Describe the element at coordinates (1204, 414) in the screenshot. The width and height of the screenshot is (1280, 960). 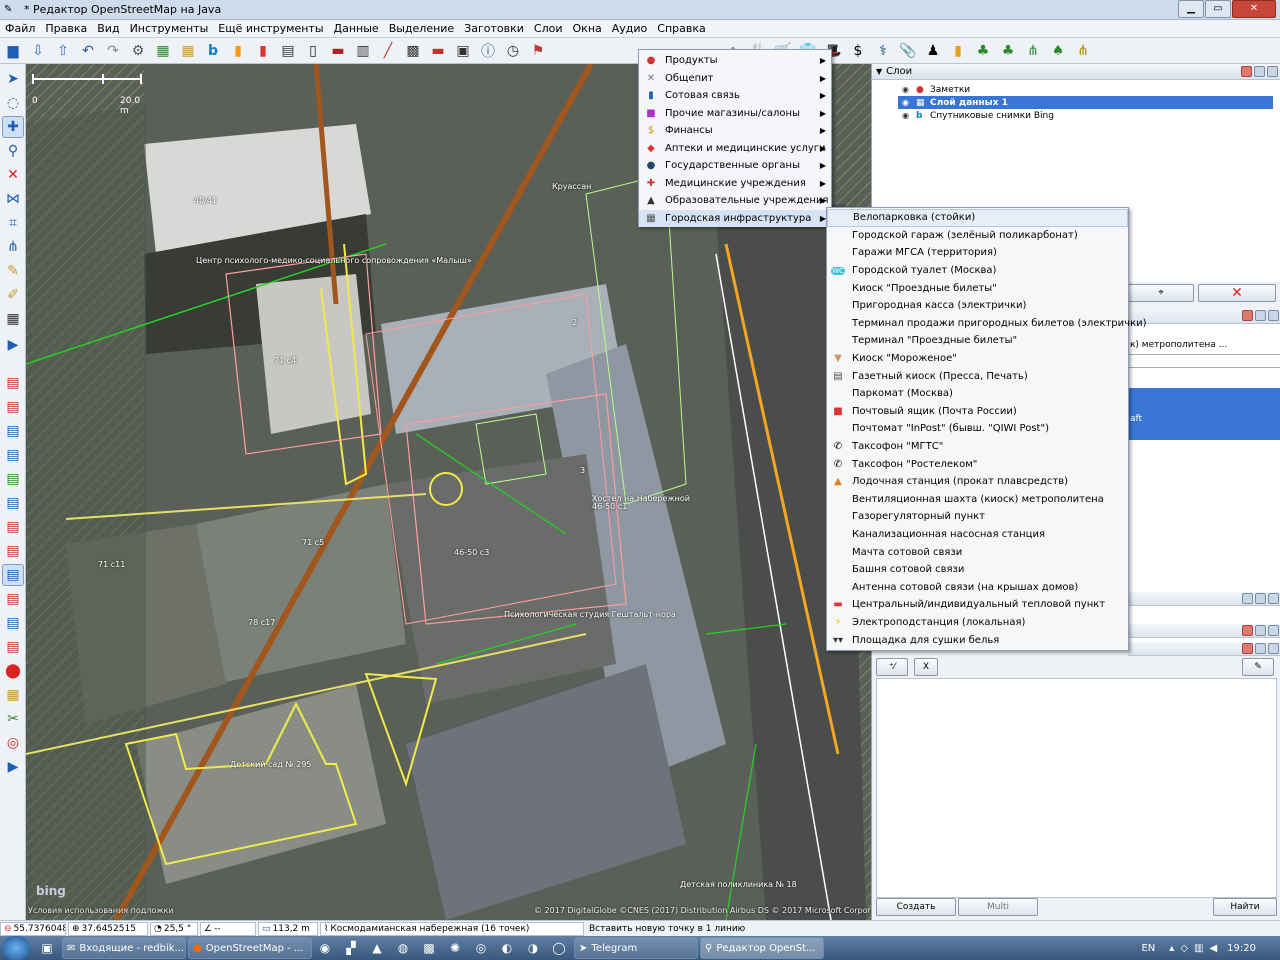
I see `tags-selected-row: aft` at that location.